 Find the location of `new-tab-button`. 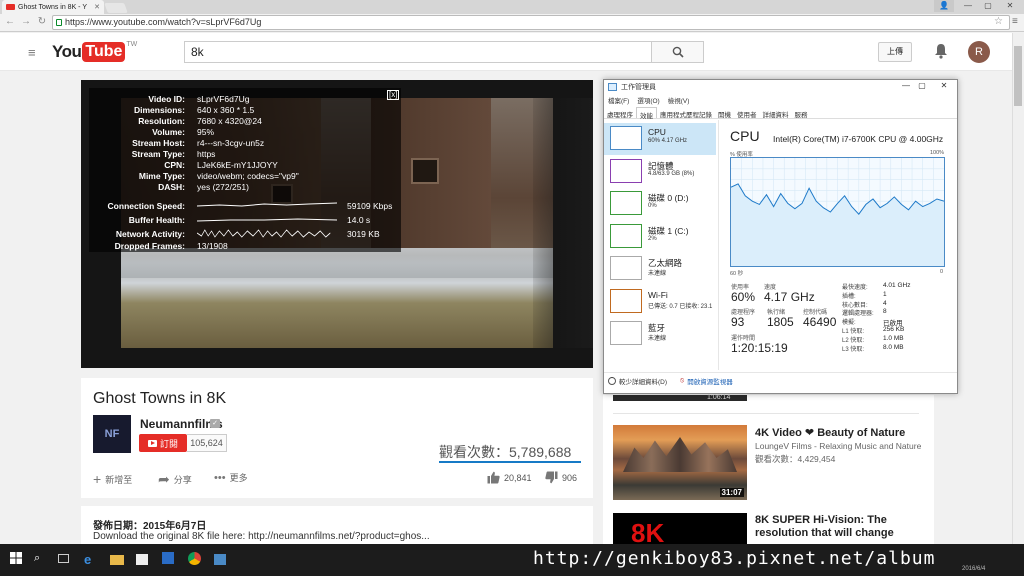

new-tab-button is located at coordinates (116, 8).